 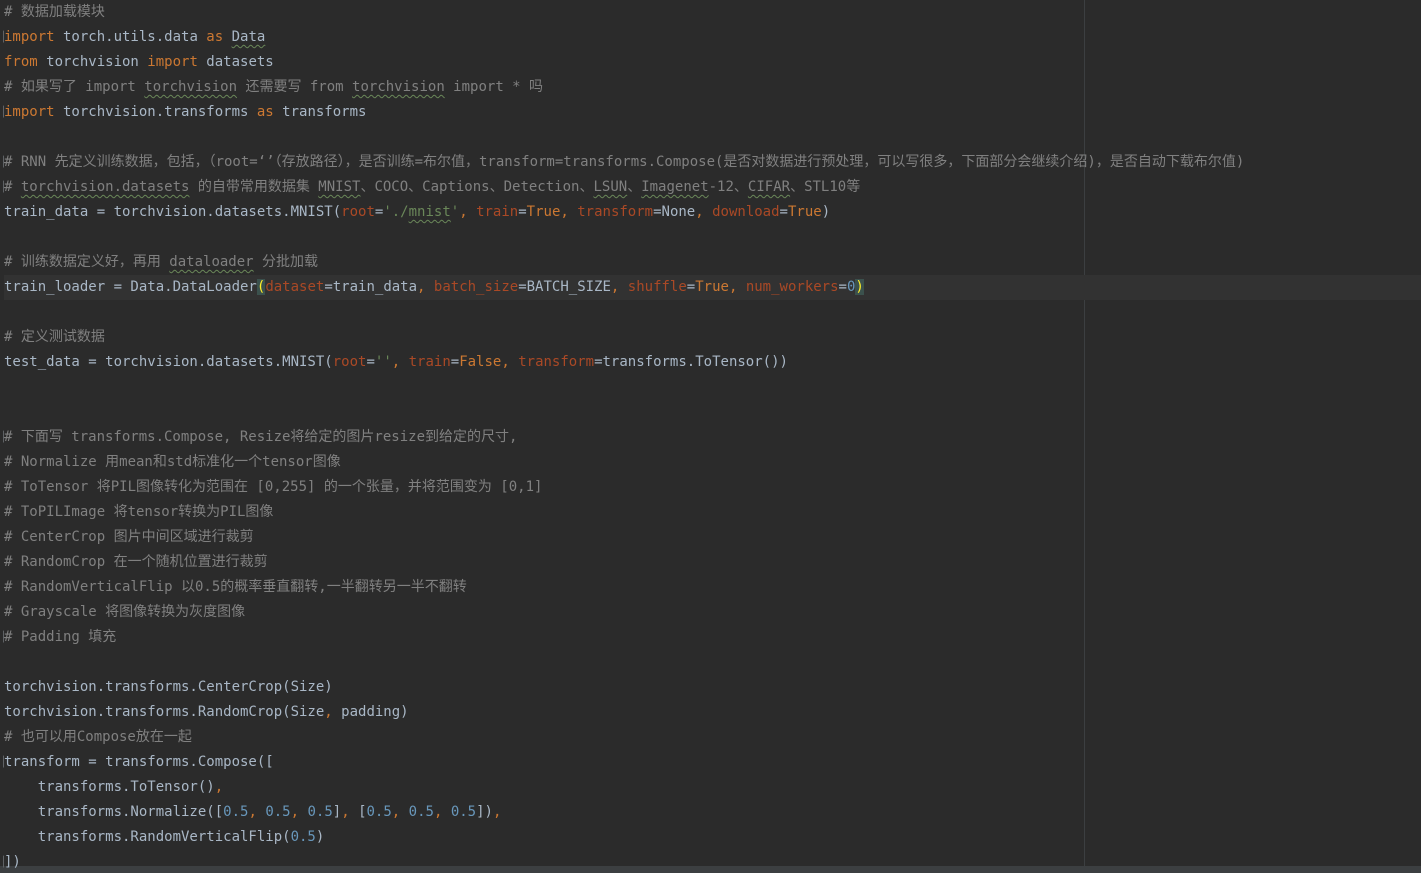 I want to click on code-line-22: # CenterCrop 图片中间区域进行裁剪, so click(x=712, y=537).